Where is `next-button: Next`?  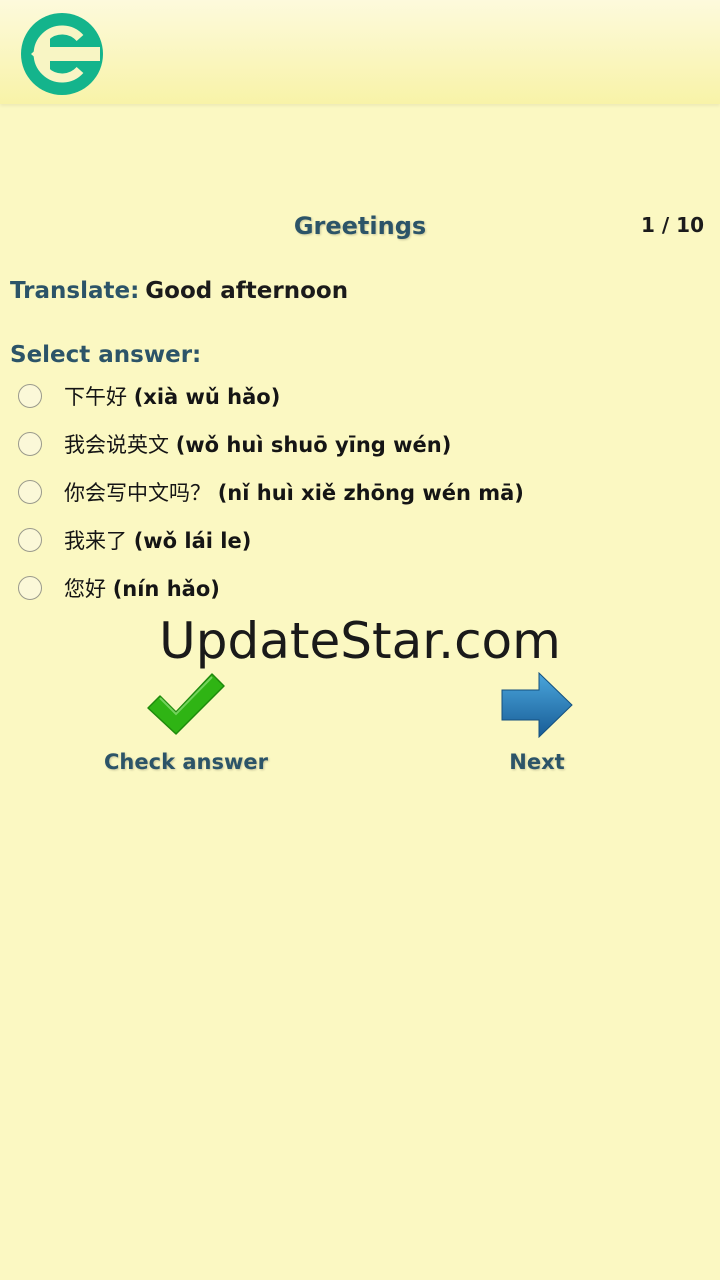
next-button: Next is located at coordinates (537, 723).